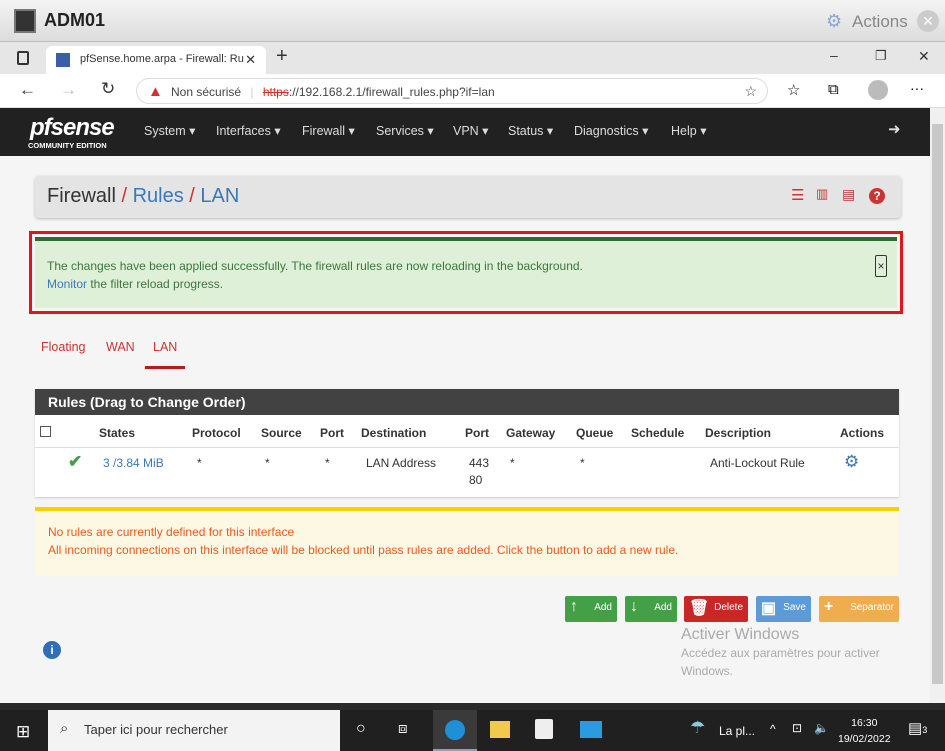 The height and width of the screenshot is (751, 945). I want to click on vm-icon, so click(25, 21).